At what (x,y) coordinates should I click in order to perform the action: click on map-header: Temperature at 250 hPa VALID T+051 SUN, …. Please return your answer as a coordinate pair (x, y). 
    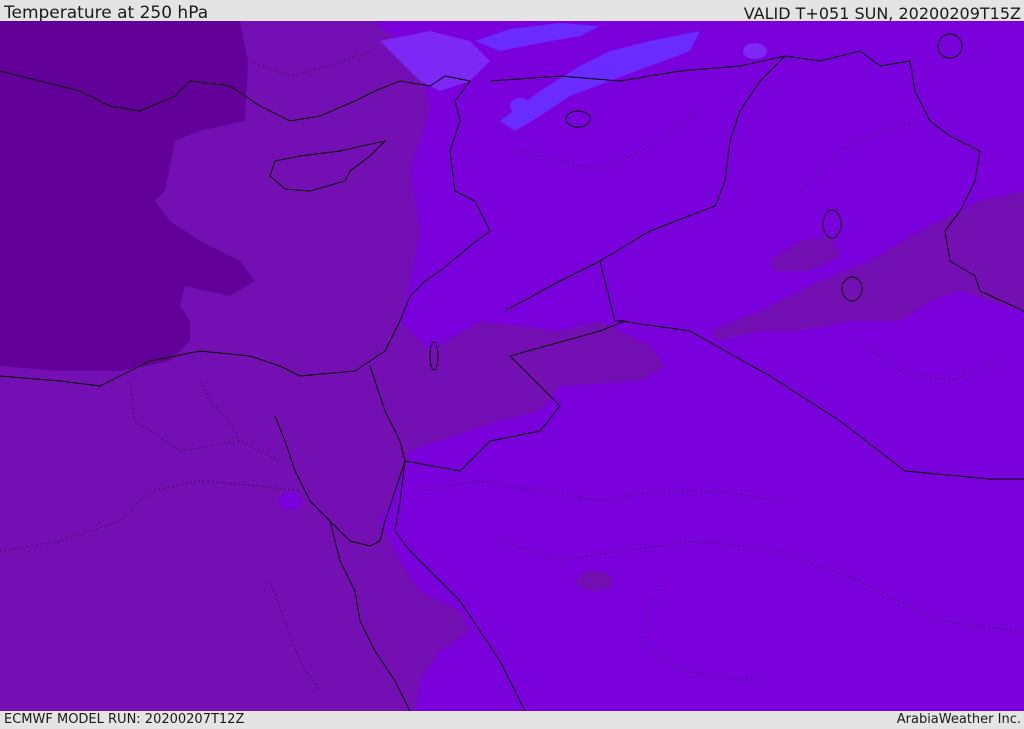
    Looking at the image, I should click on (512, 11).